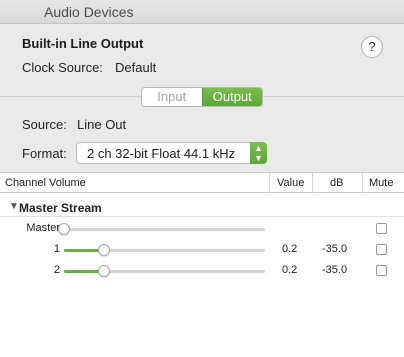  What do you see at coordinates (161, 153) in the screenshot?
I see `format-value: 2 ch 32-bit Float 44.1 kHz` at bounding box center [161, 153].